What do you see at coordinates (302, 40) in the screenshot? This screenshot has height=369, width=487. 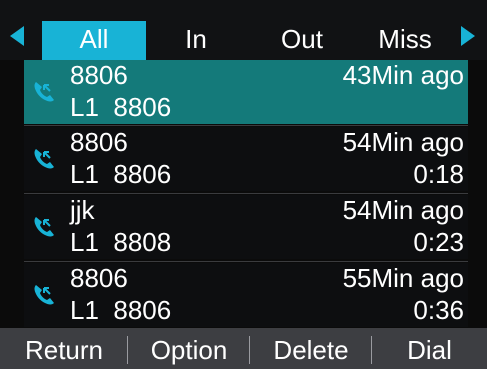 I see `tab-out: Out` at bounding box center [302, 40].